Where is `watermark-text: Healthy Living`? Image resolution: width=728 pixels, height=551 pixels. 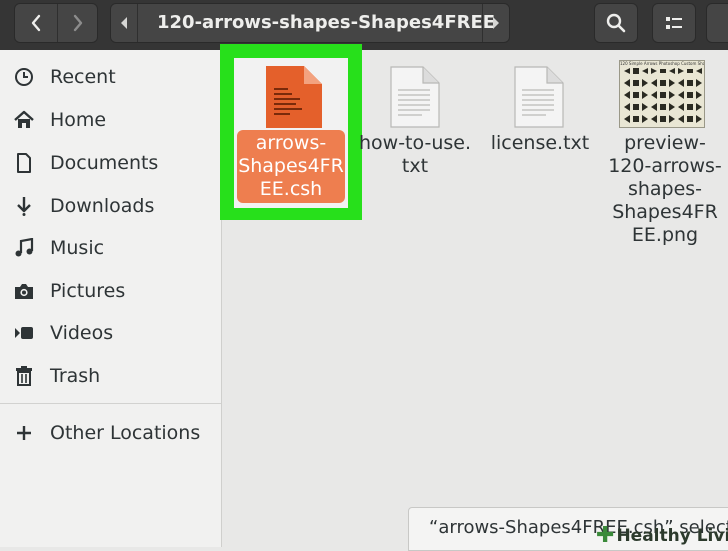 watermark-text: Healthy Living is located at coordinates (672, 536).